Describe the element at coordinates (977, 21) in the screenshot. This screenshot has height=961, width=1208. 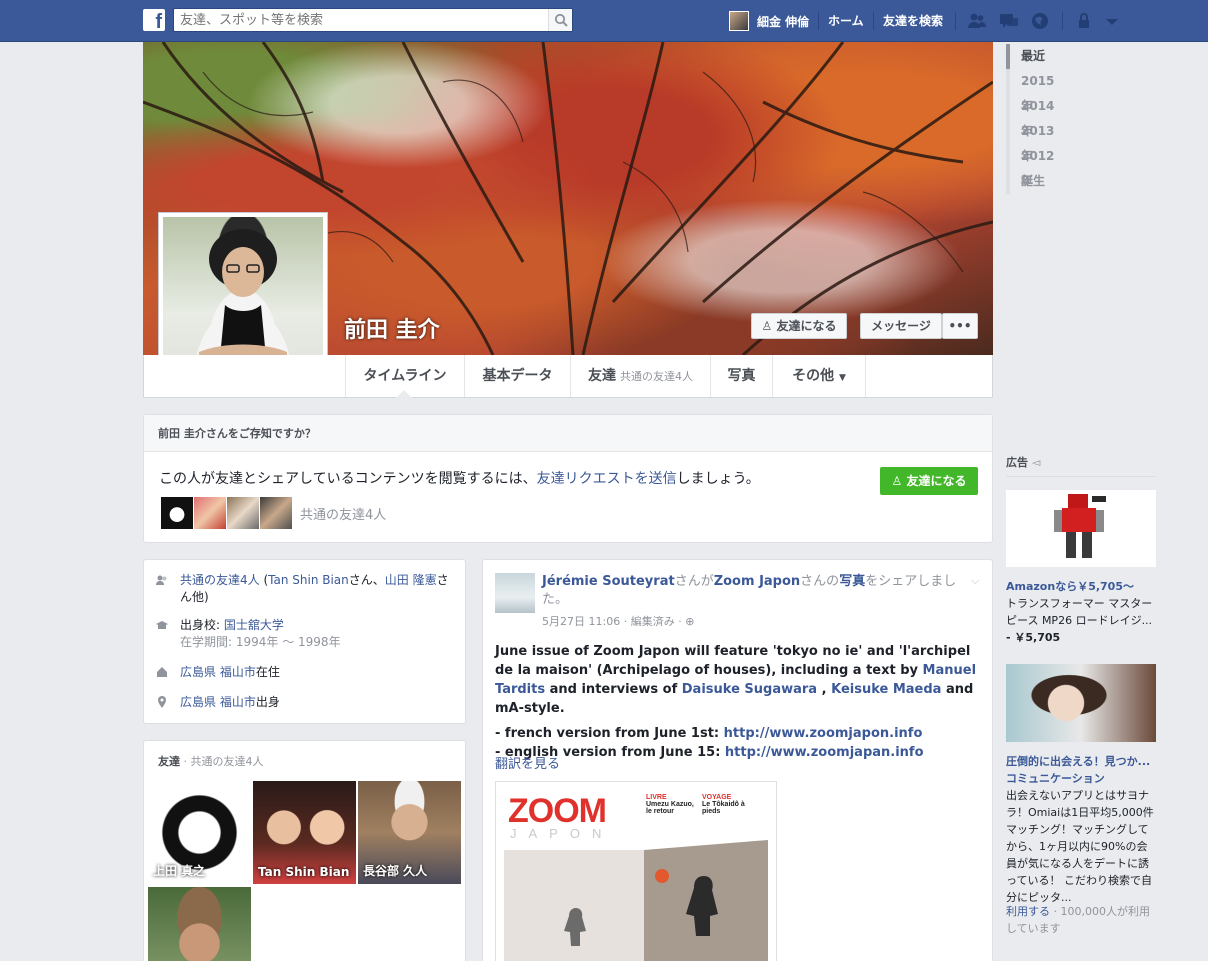
I see `friend-requests-icon` at that location.